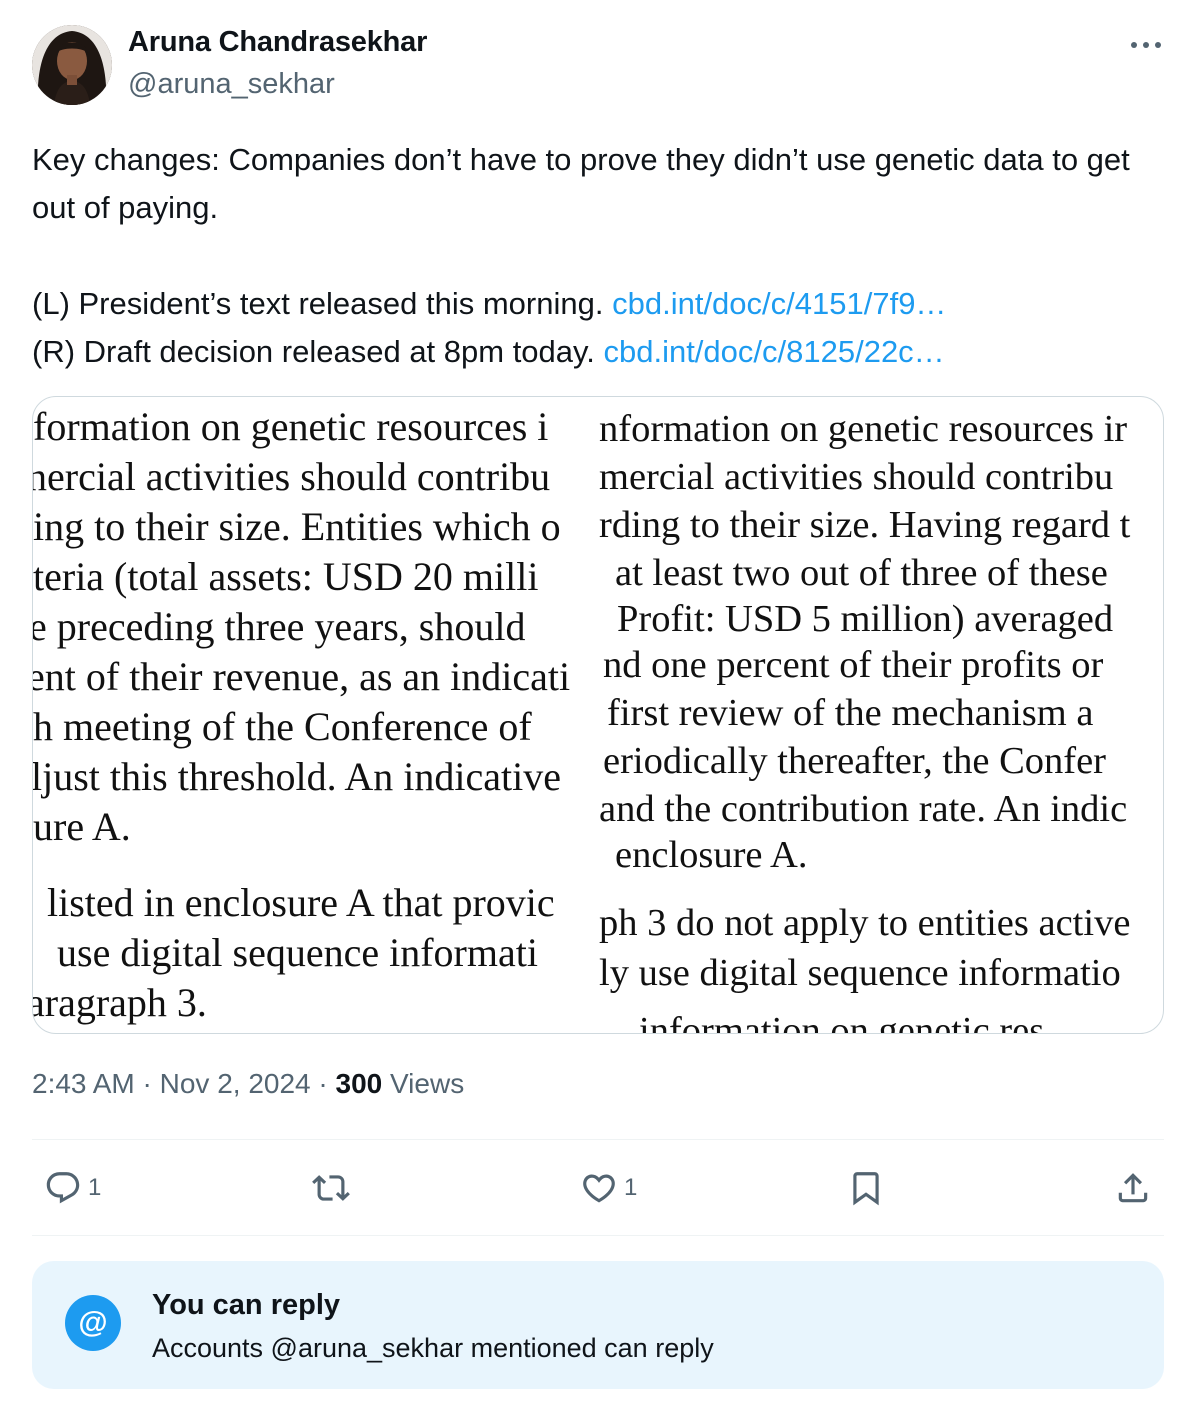 The width and height of the screenshot is (1196, 1420). I want to click on tweet-meta: 2:43 AM · Nov 2, 2024 · 300 Views, so click(248, 1084).